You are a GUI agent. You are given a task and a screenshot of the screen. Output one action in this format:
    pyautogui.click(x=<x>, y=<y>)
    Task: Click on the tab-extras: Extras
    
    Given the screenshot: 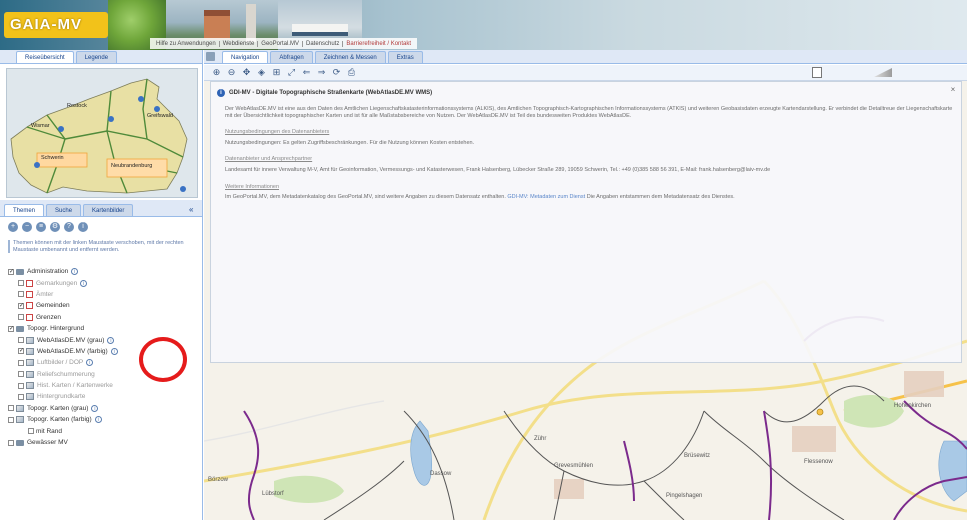 What is the action you would take?
    pyautogui.click(x=405, y=57)
    